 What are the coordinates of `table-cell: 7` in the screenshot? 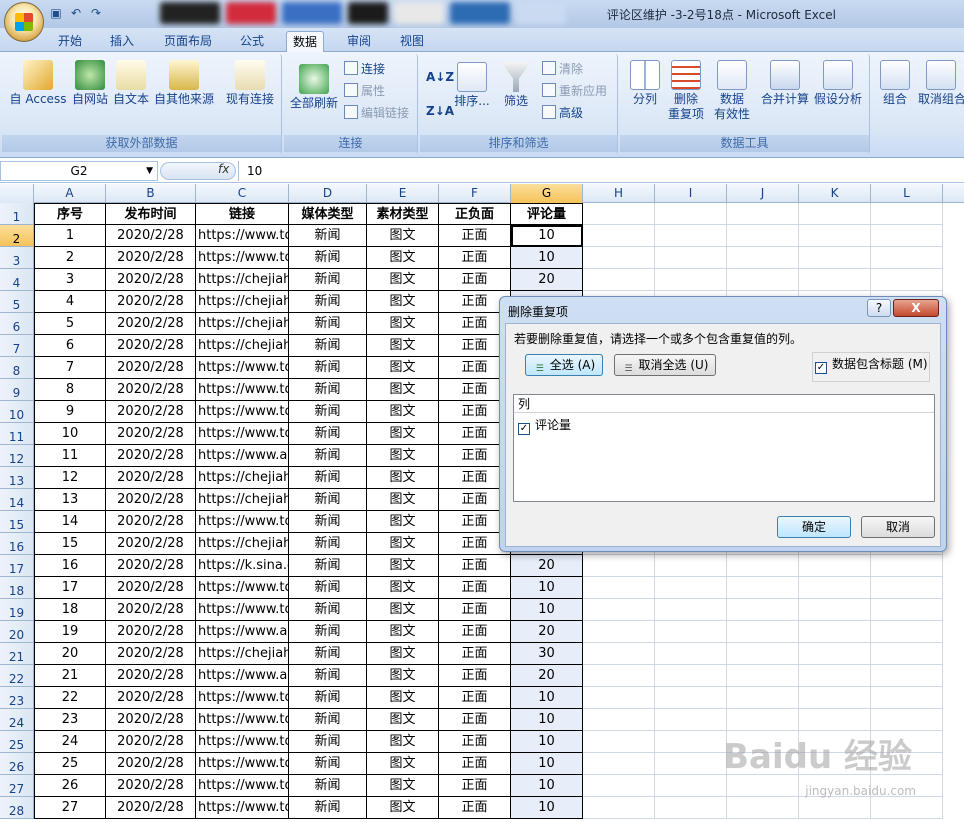 It's located at (70, 368).